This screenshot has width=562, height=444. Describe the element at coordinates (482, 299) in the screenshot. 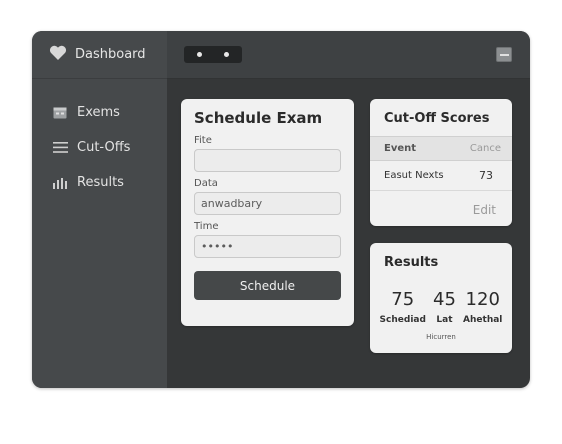

I see `stat-value: 120` at that location.